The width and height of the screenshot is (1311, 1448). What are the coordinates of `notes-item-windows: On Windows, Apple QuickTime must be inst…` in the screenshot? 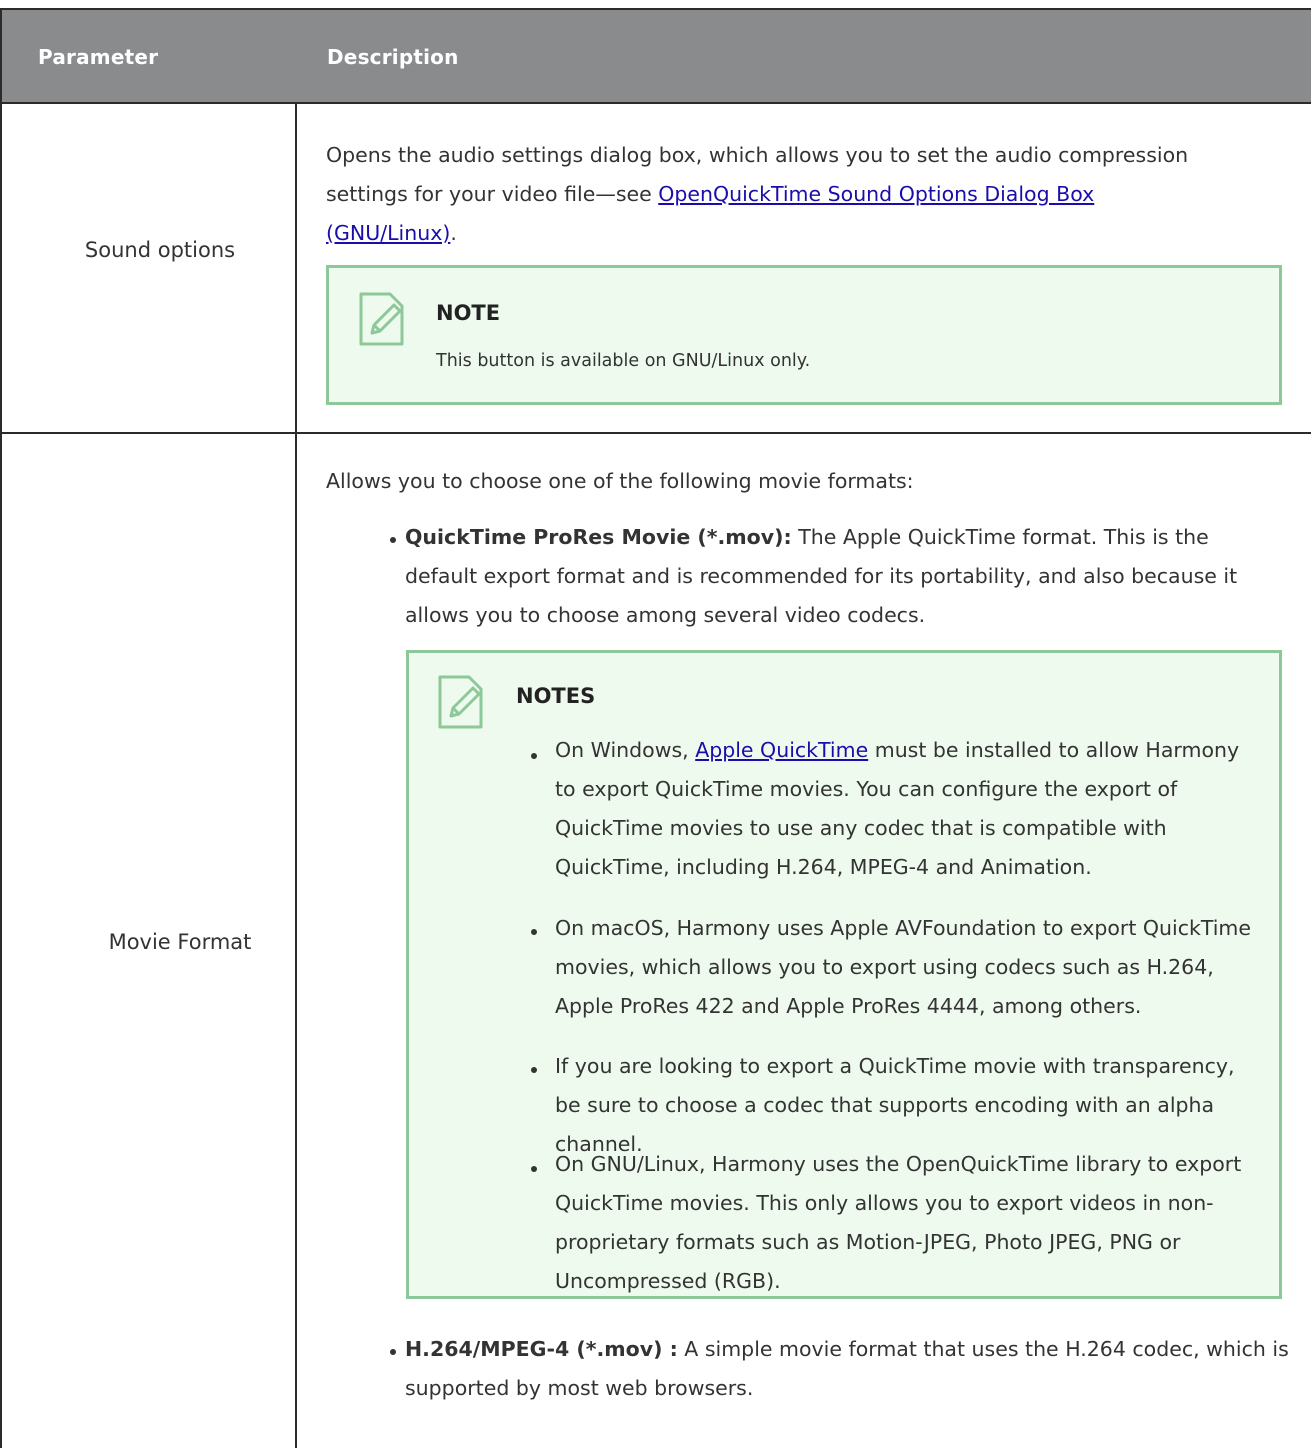 It's located at (905, 809).